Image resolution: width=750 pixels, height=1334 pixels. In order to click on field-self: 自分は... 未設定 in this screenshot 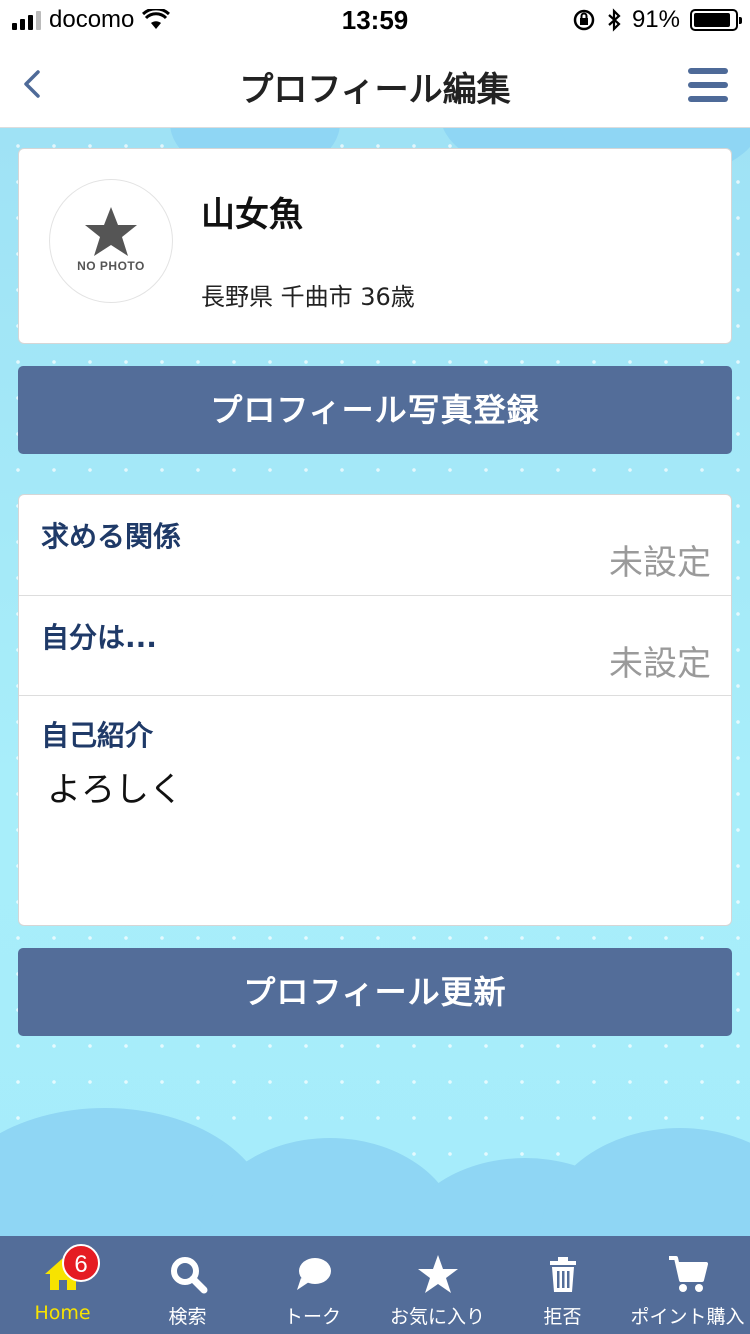, I will do `click(375, 646)`.